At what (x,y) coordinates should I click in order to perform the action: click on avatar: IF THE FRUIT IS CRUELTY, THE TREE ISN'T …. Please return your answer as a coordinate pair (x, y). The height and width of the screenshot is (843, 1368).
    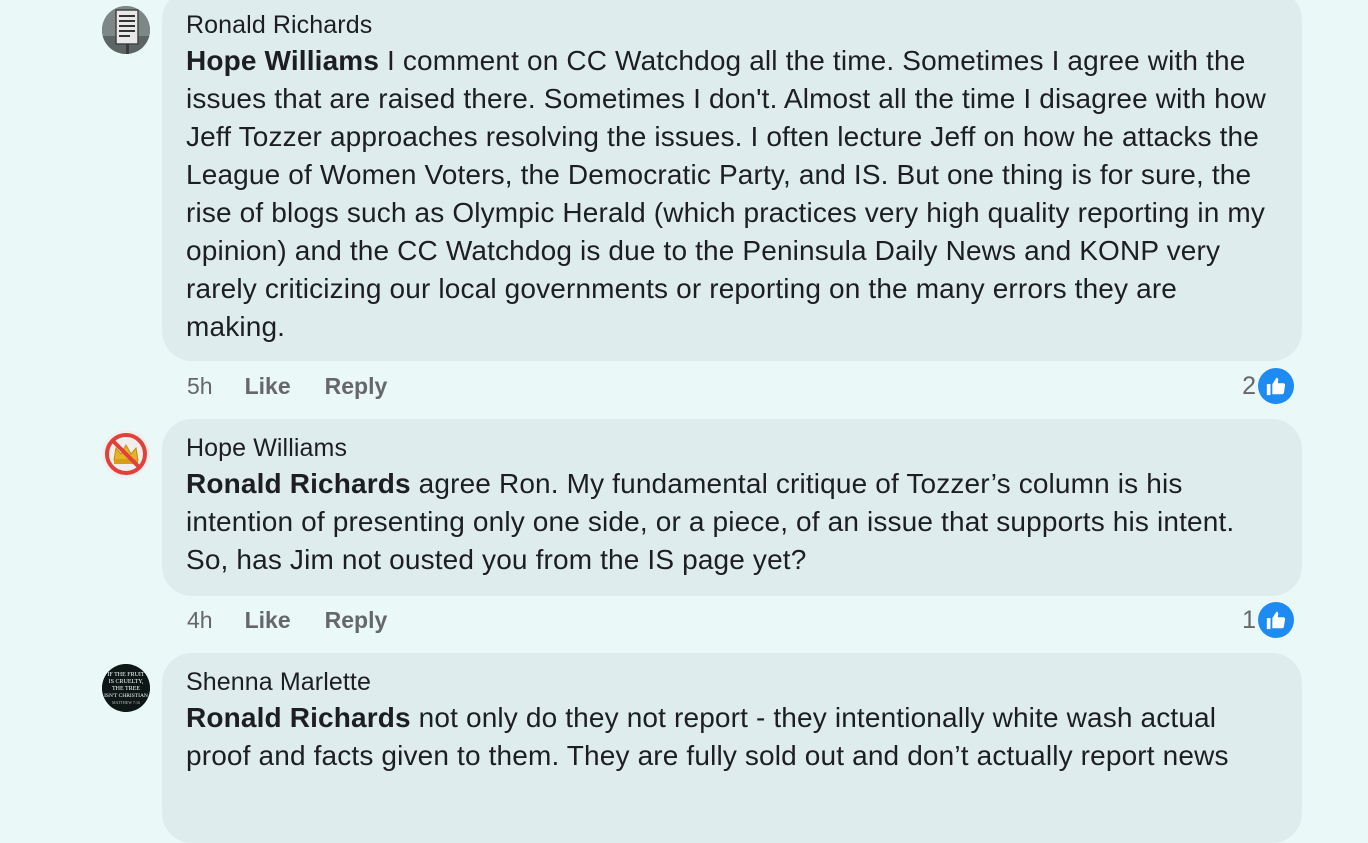
    Looking at the image, I should click on (126, 688).